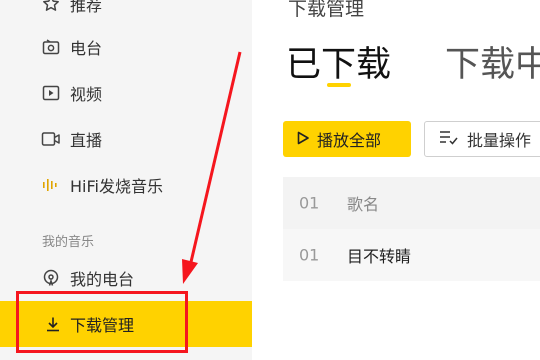  I want to click on header-song-title: 歌名, so click(363, 204).